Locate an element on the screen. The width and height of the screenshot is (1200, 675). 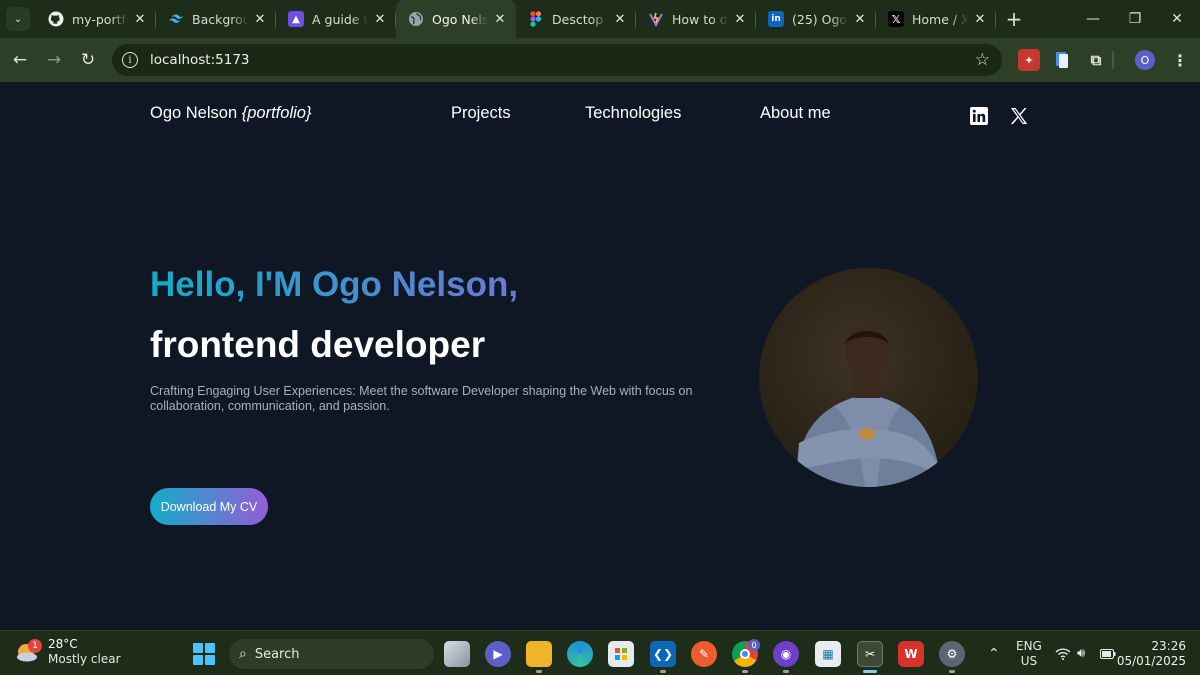
browser-toolbar: ← → ↻ i localhost:5173 ☆ ✦ ⧉ is located at coordinates (600, 60).